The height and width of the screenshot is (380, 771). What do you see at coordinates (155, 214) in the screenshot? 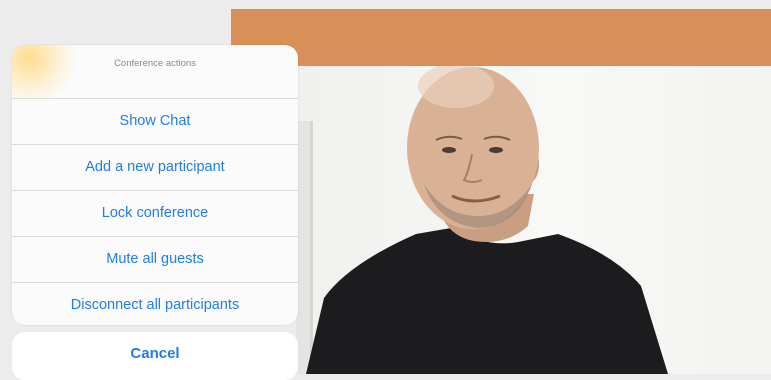
I see `lock-conference-button: Lock conference` at bounding box center [155, 214].